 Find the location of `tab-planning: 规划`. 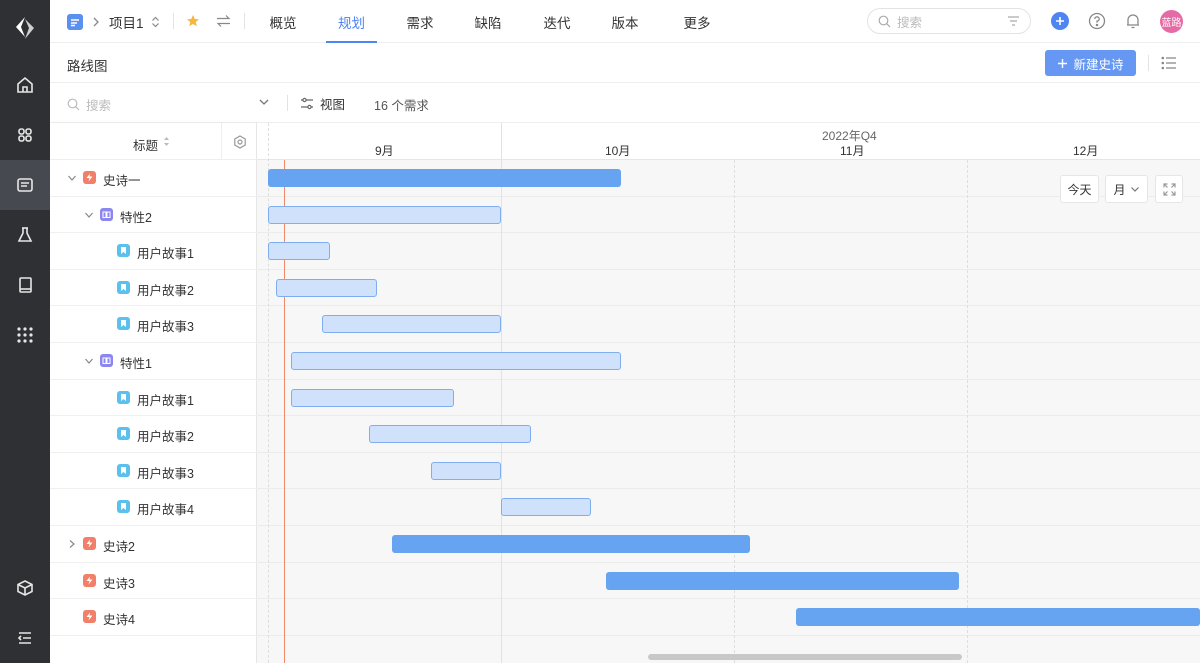

tab-planning: 规划 is located at coordinates (351, 21).